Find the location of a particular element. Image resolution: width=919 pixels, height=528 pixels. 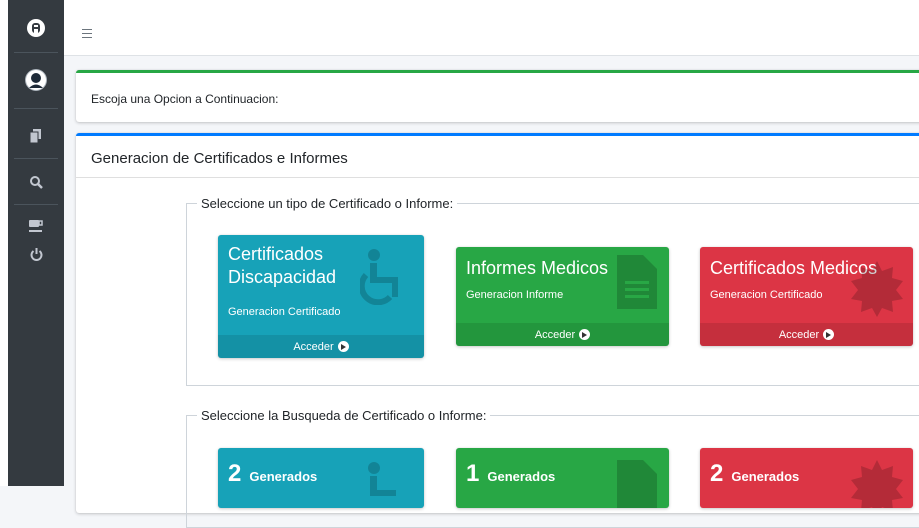

page-left-edge is located at coordinates (4, 243).